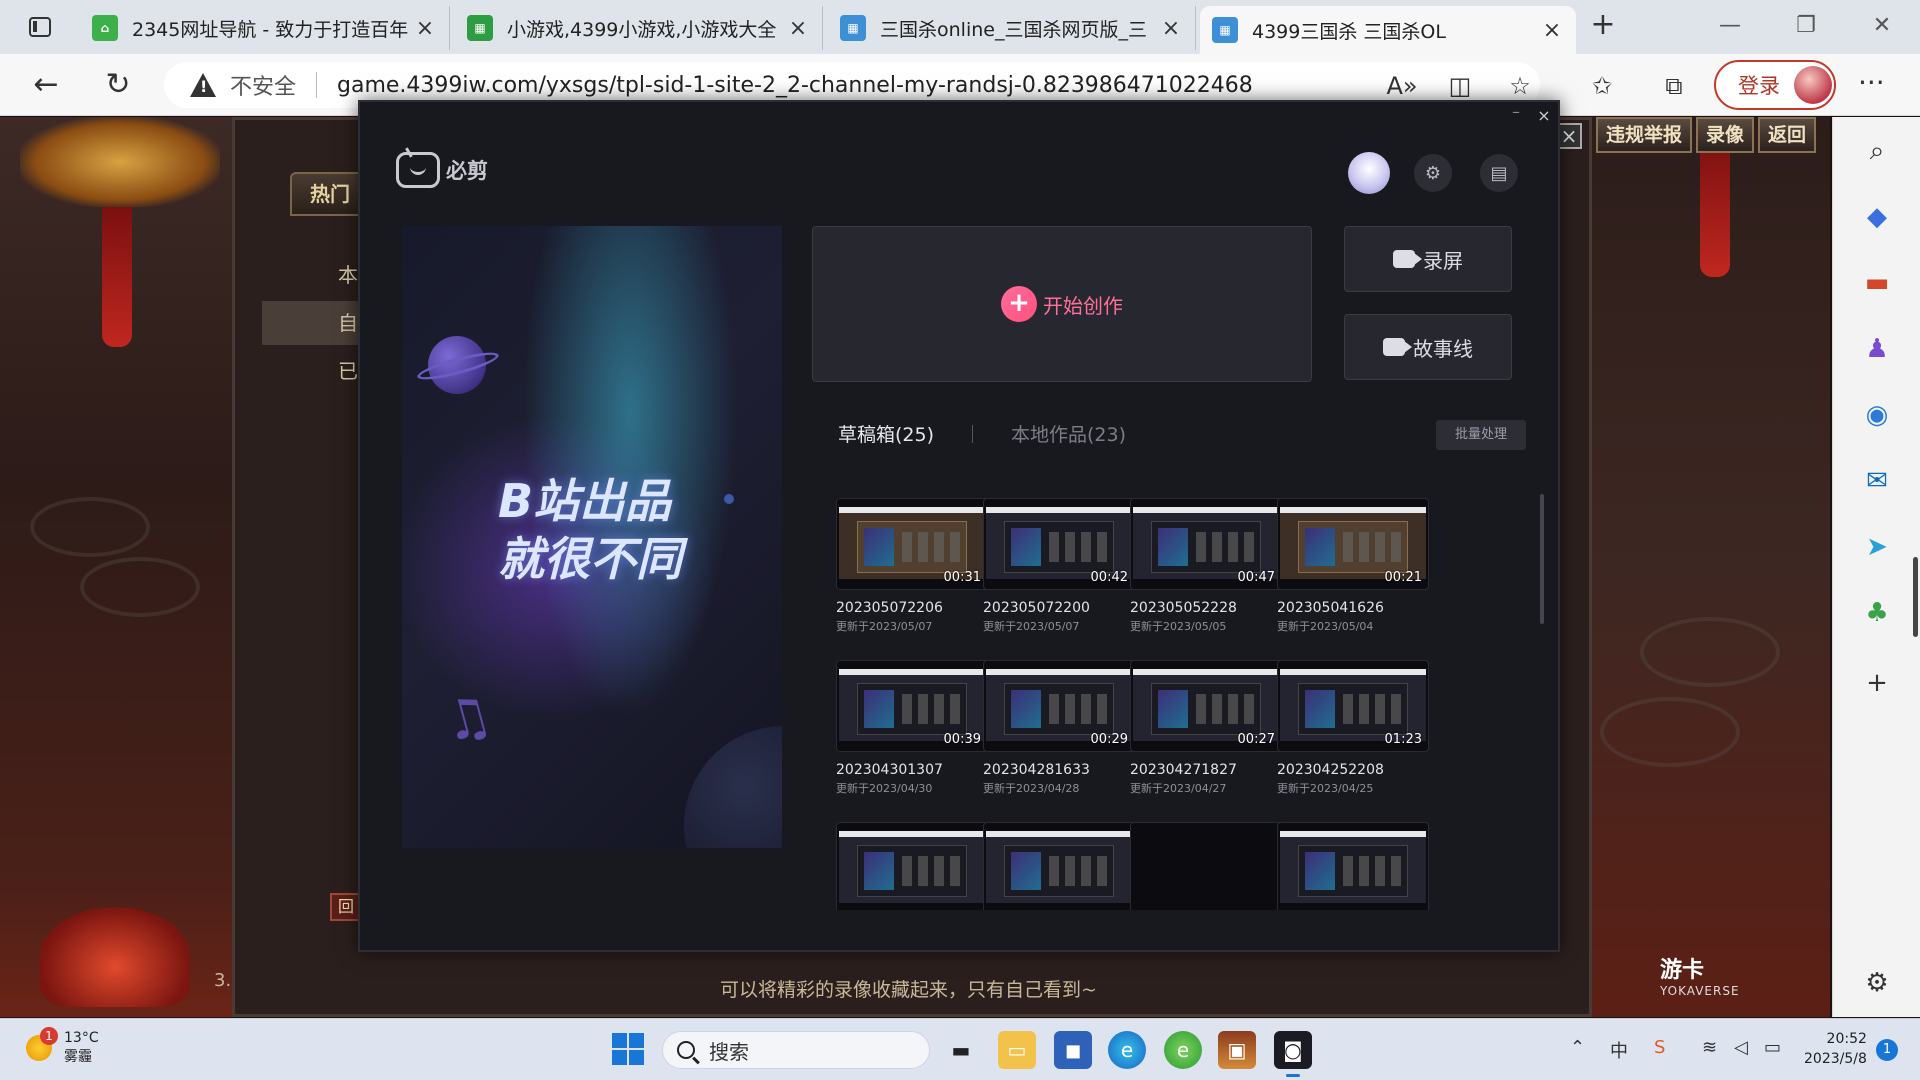  Describe the element at coordinates (1709, 1047) in the screenshot. I see `wifi-icon: ≋` at that location.